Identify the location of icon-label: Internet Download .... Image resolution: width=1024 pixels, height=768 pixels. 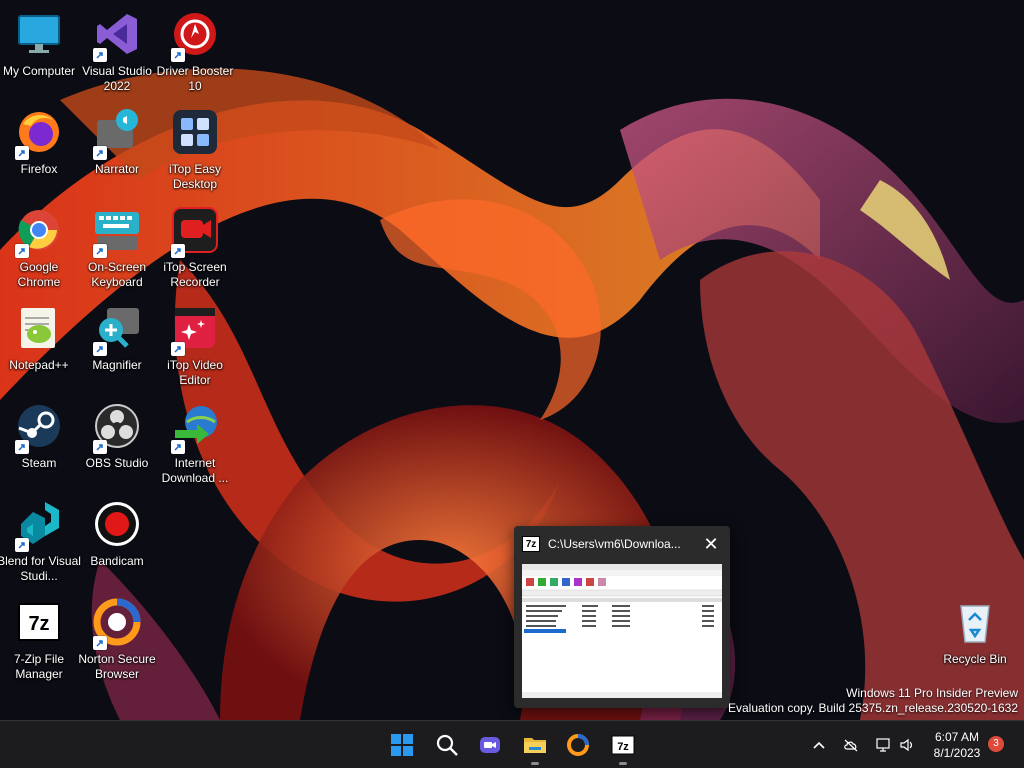
(195, 470).